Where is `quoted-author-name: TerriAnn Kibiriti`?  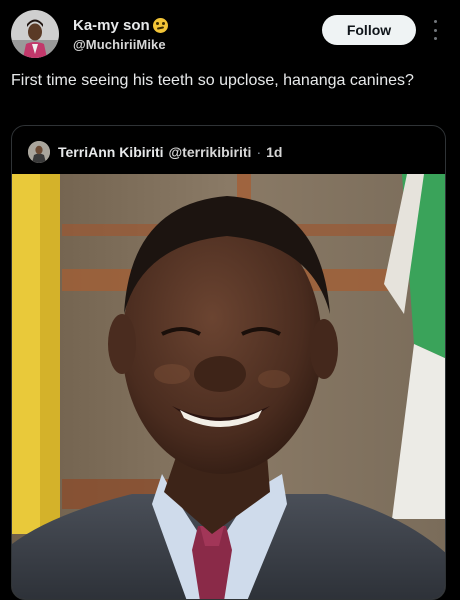
quoted-author-name: TerriAnn Kibiriti is located at coordinates (111, 152).